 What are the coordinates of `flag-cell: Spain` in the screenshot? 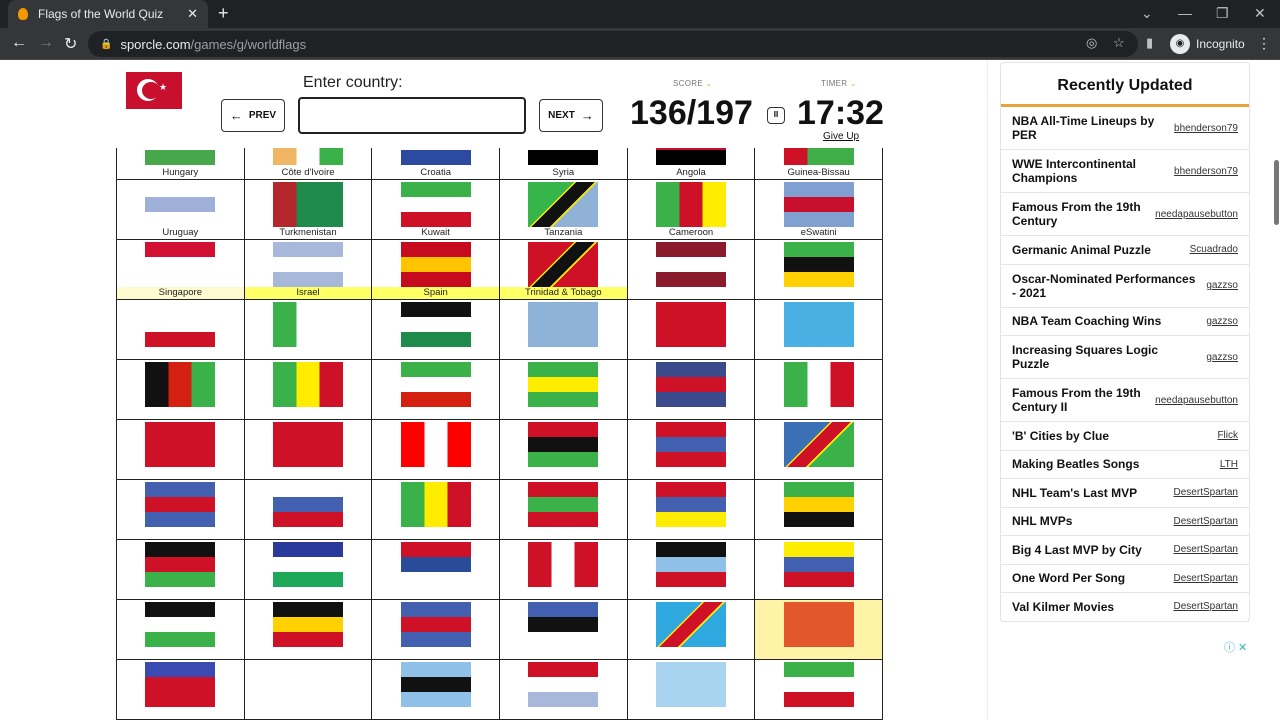 It's located at (436, 269).